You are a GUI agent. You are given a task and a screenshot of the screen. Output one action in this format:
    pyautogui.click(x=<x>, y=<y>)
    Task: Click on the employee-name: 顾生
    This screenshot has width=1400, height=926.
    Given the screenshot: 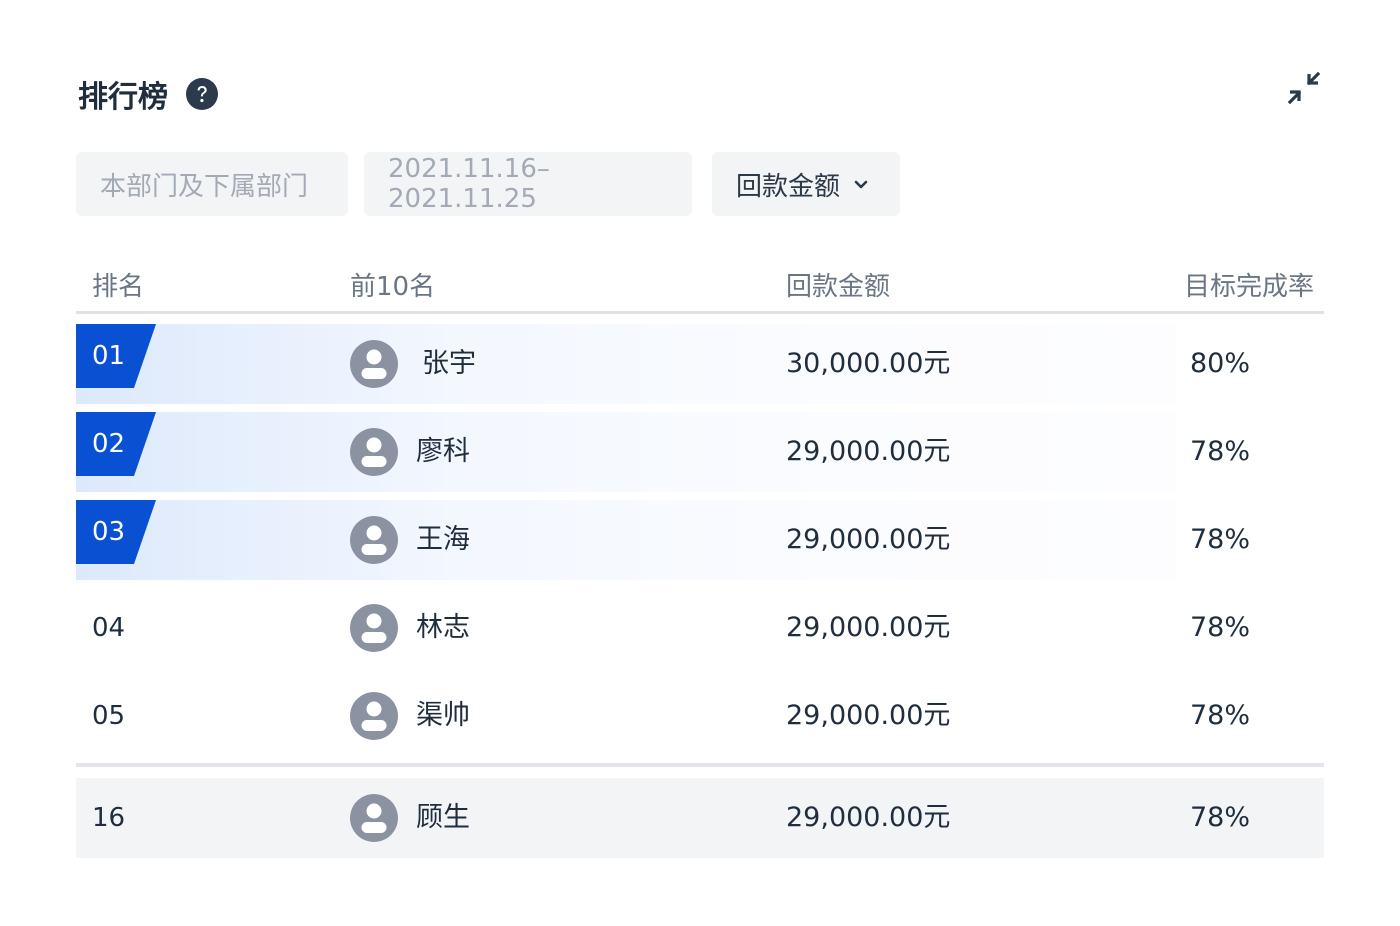 What is the action you would take?
    pyautogui.click(x=443, y=817)
    